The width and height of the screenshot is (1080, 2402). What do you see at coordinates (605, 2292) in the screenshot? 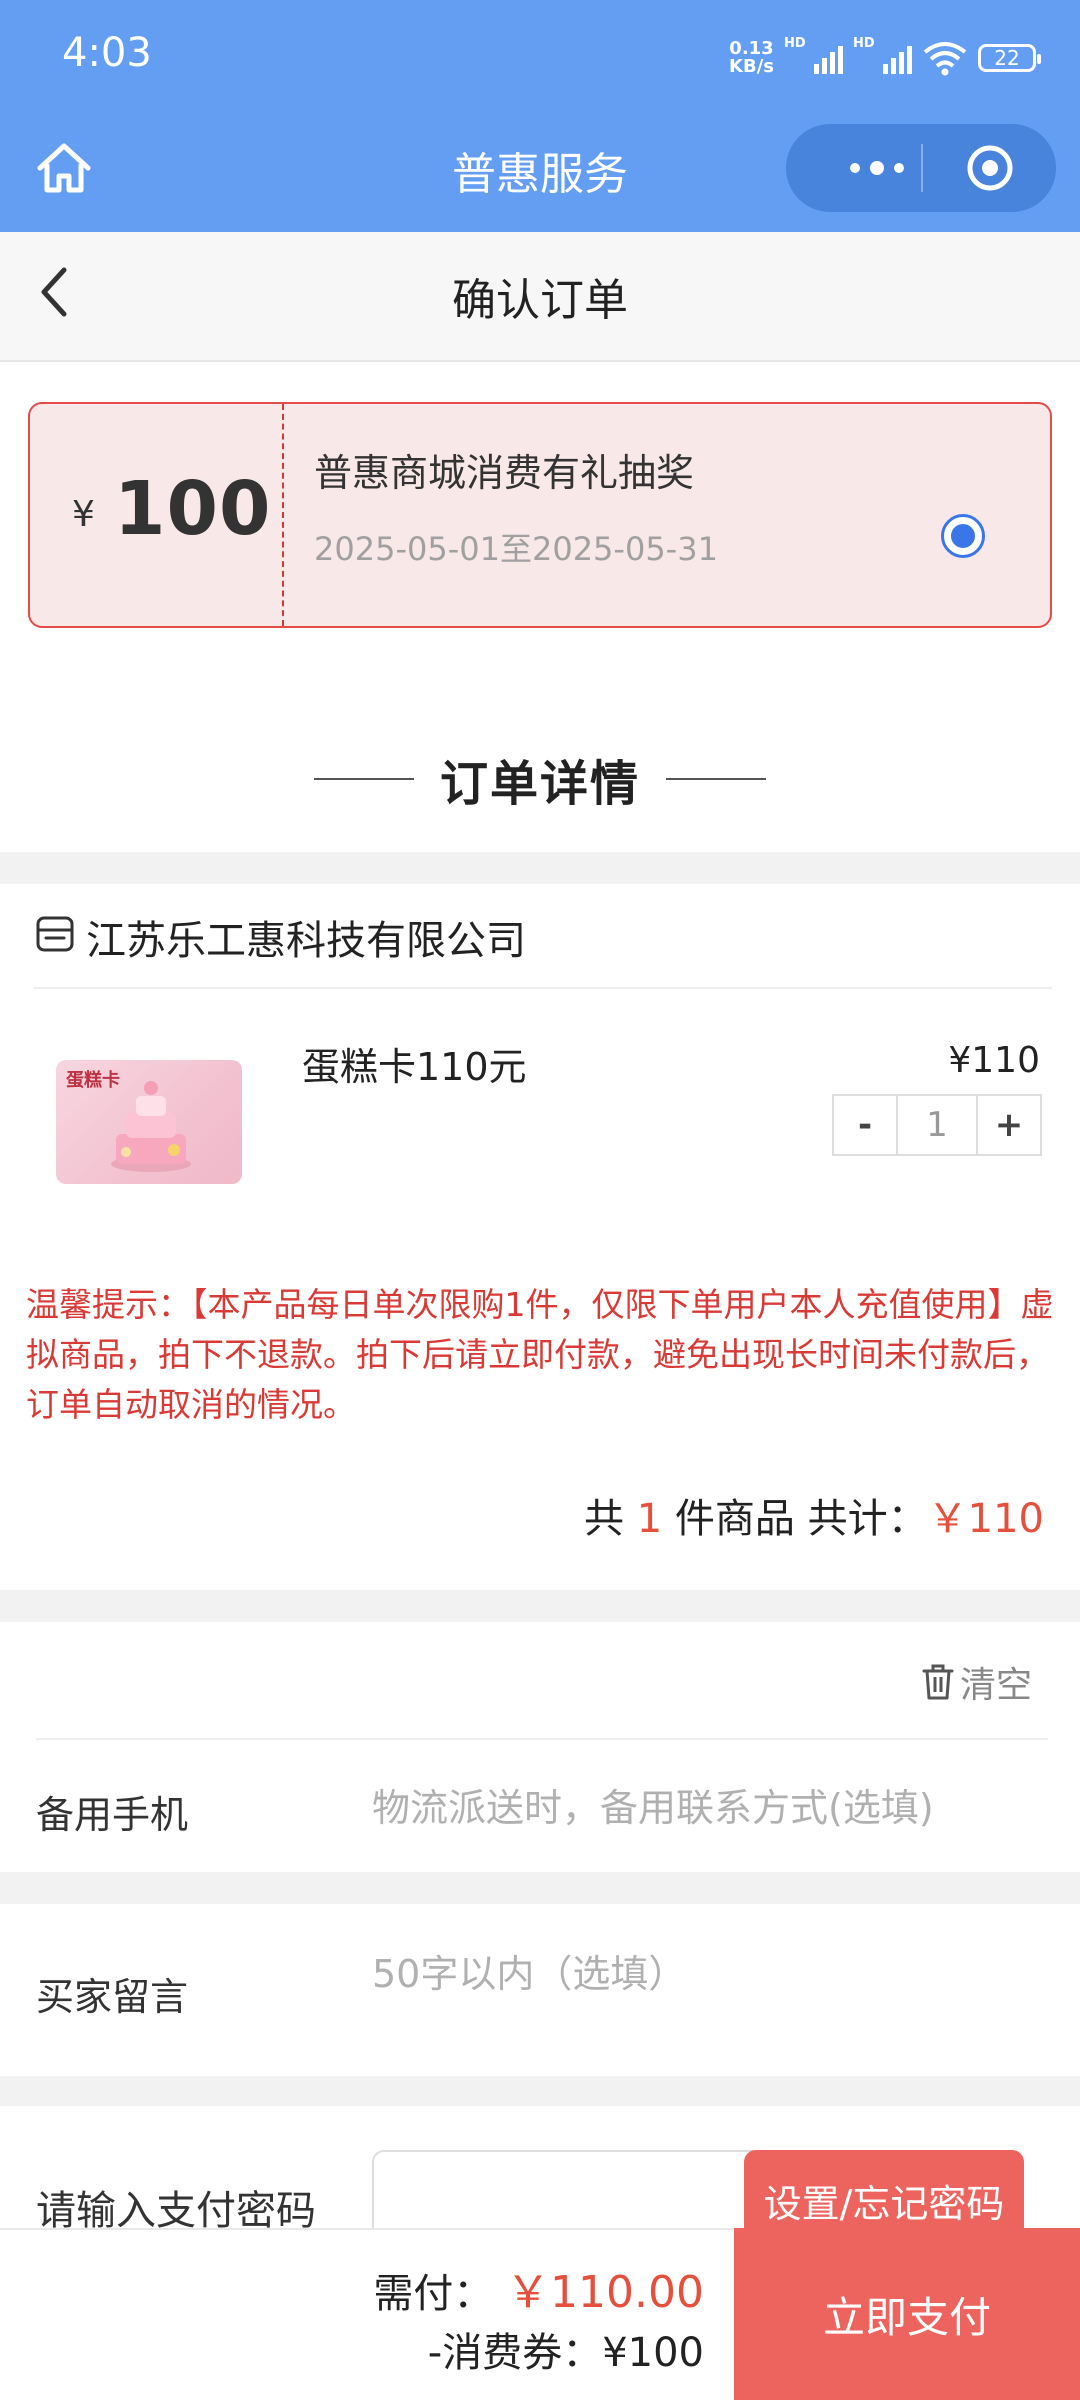
I see `need-pay-amount: ￥110.00` at bounding box center [605, 2292].